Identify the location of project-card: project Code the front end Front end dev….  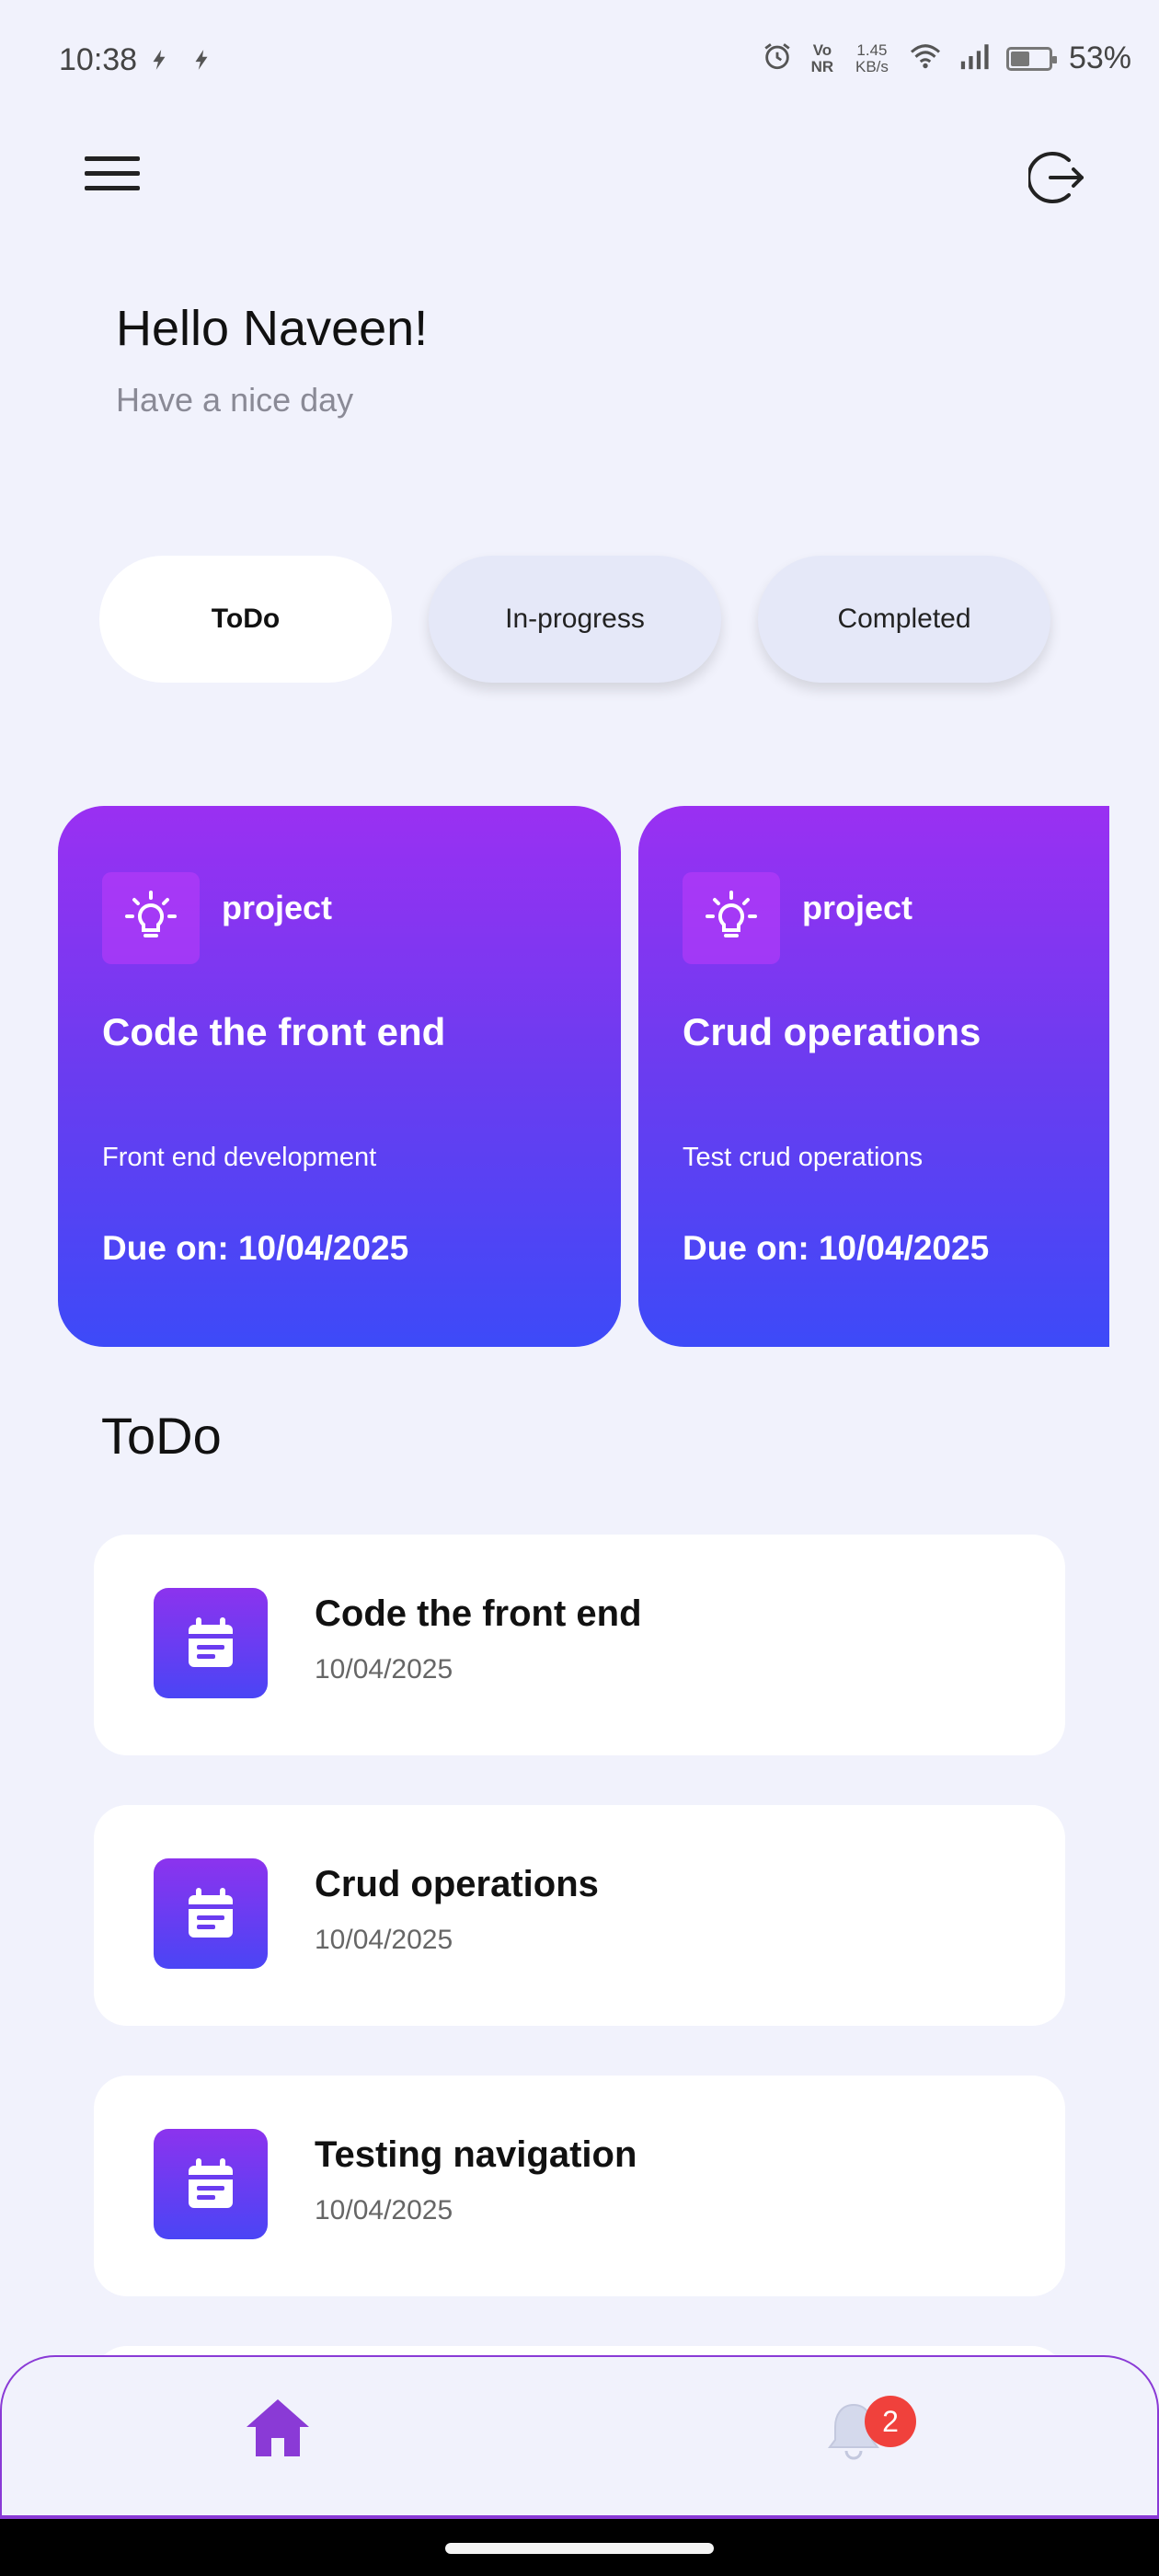
(339, 1076).